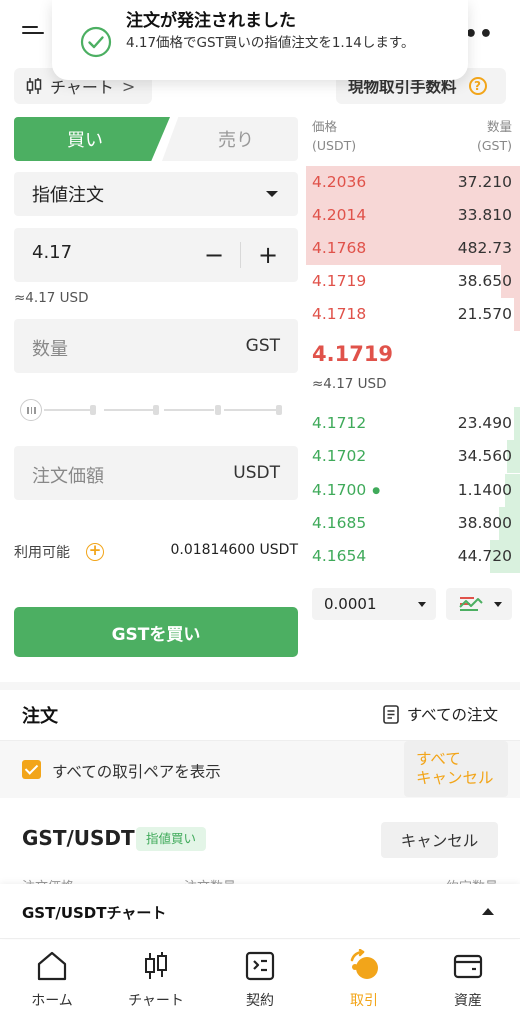 This screenshot has width=520, height=1024. What do you see at coordinates (156, 1001) in the screenshot?
I see `nav-chart-label: チャート` at bounding box center [156, 1001].